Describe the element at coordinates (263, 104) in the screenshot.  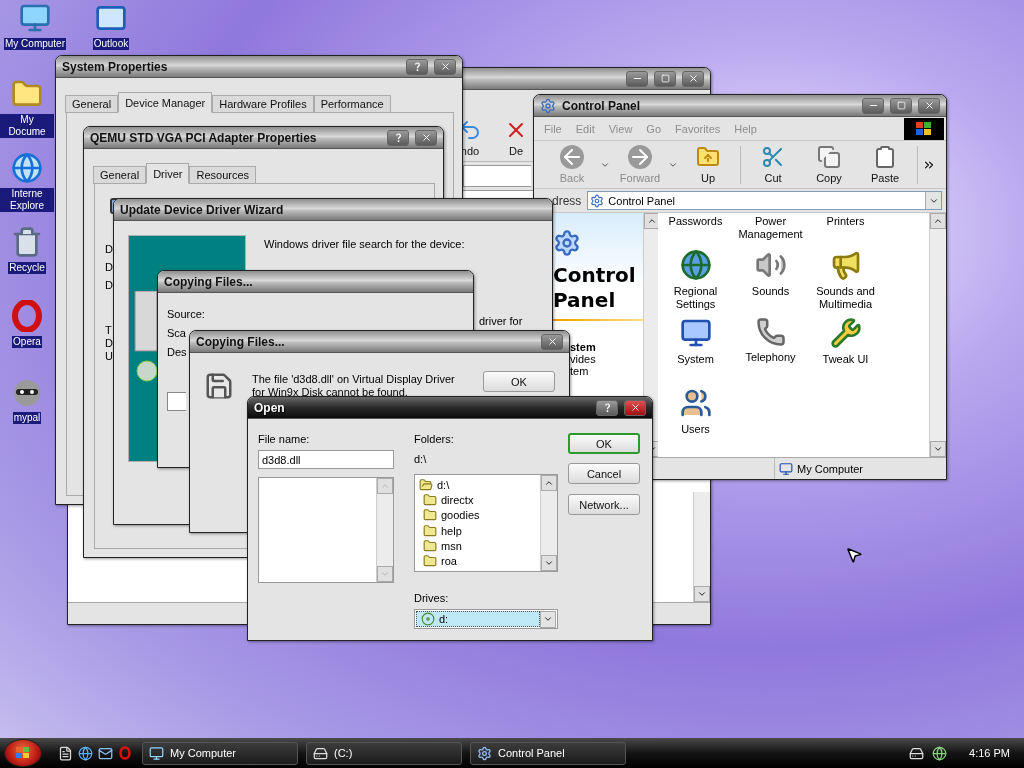
I see `tab: Hardware Profiles` at that location.